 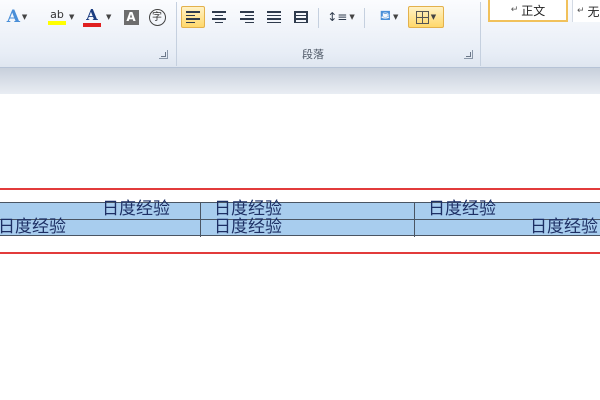 I want to click on style-no-spacing: ↵ 无, so click(x=586, y=11).